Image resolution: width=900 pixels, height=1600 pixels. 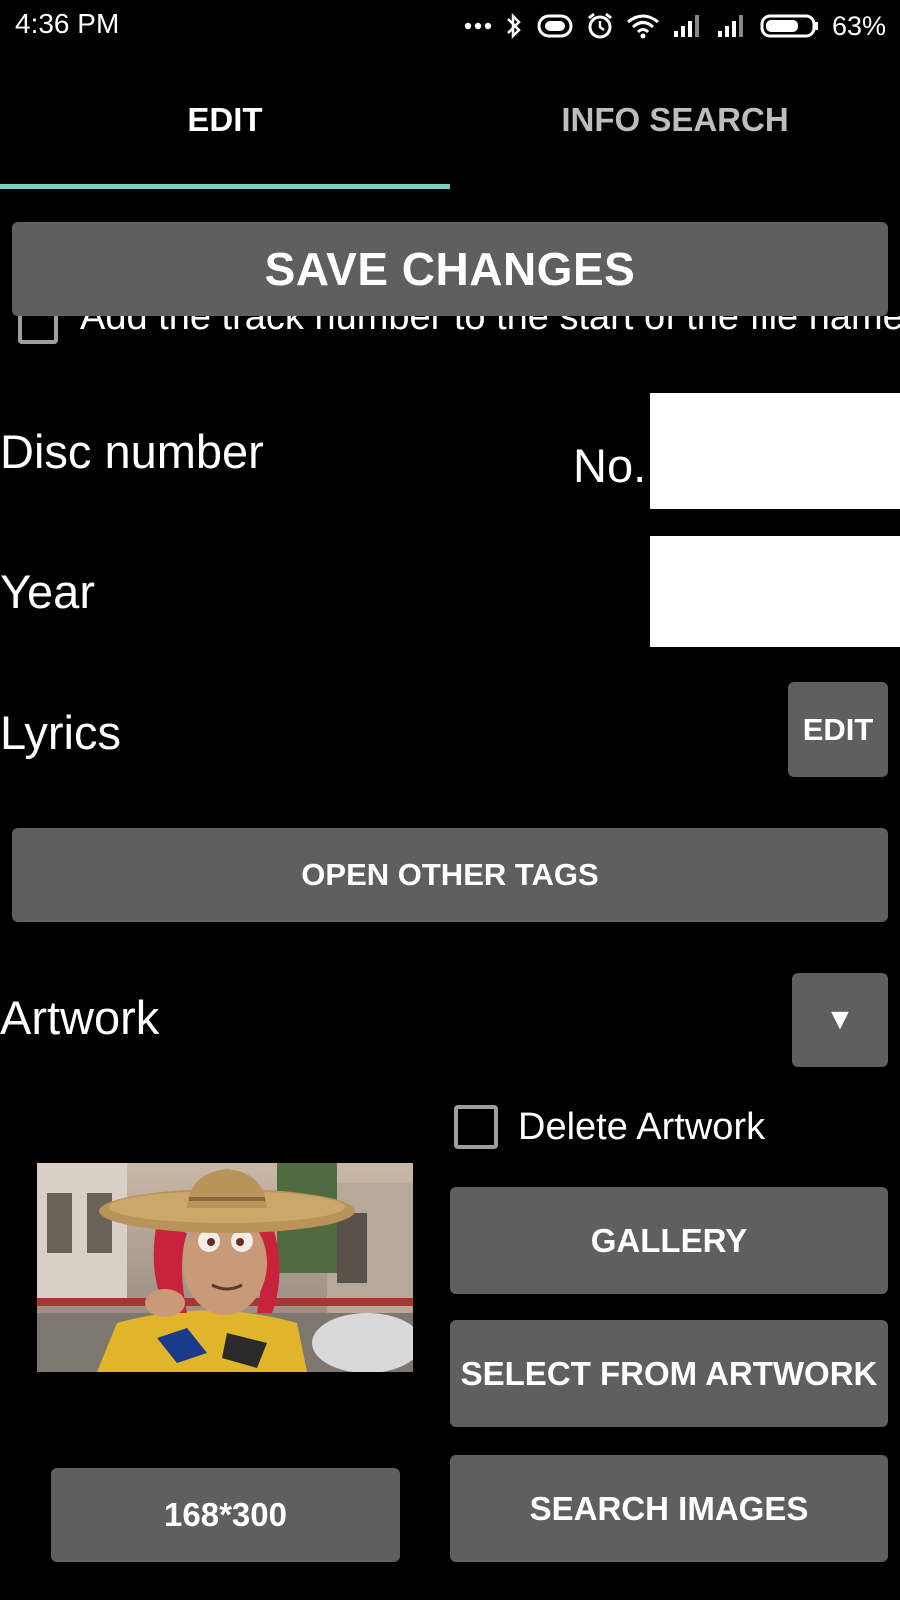 I want to click on year-input, so click(x=775, y=591).